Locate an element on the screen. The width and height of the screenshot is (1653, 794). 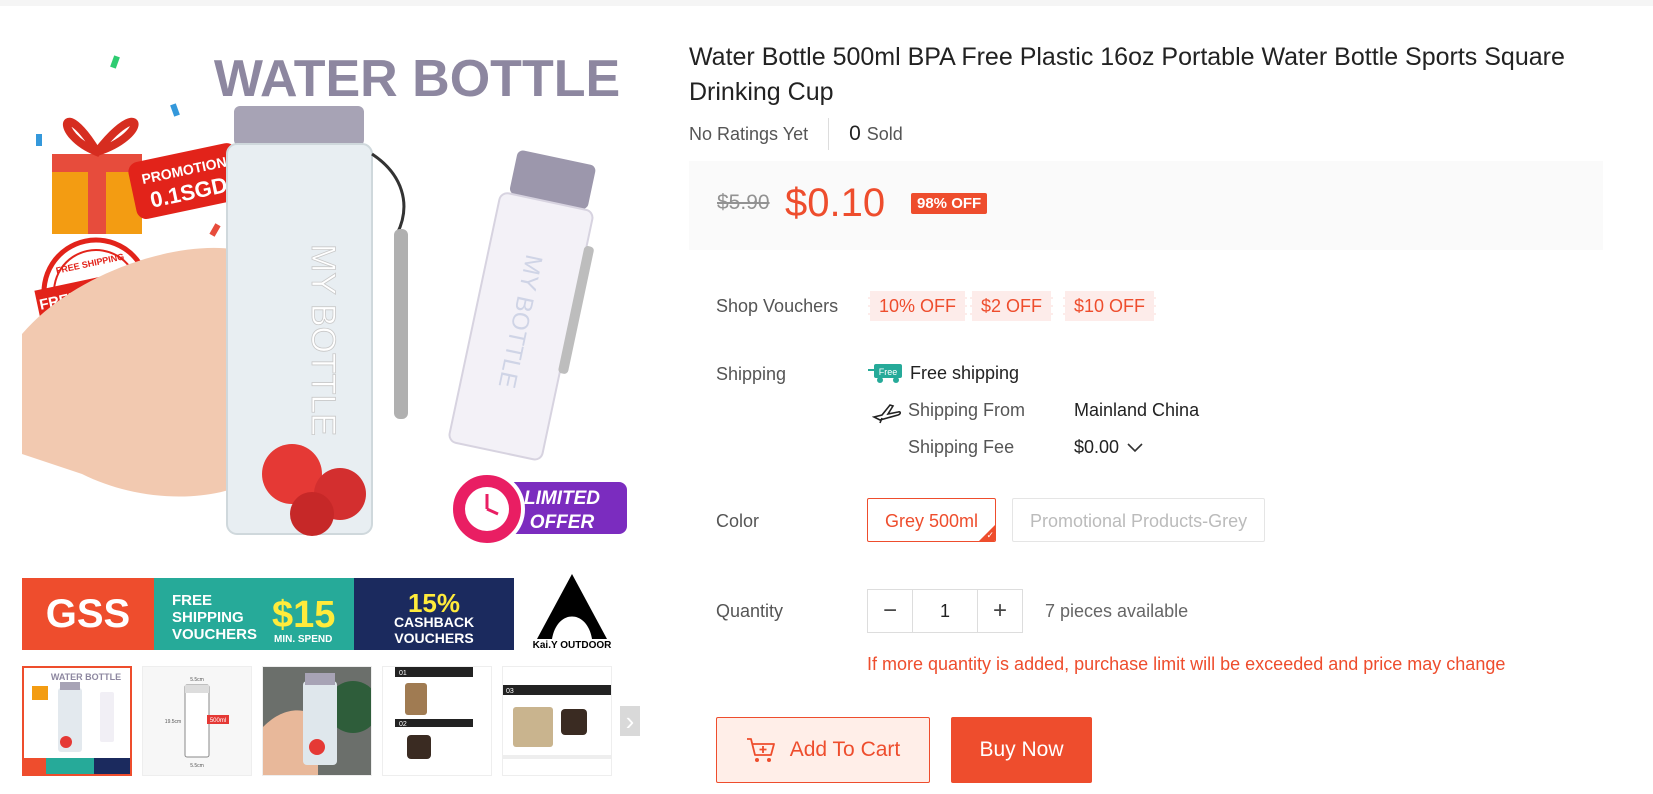
svg-text: CASHBACK is located at coordinates (434, 622).